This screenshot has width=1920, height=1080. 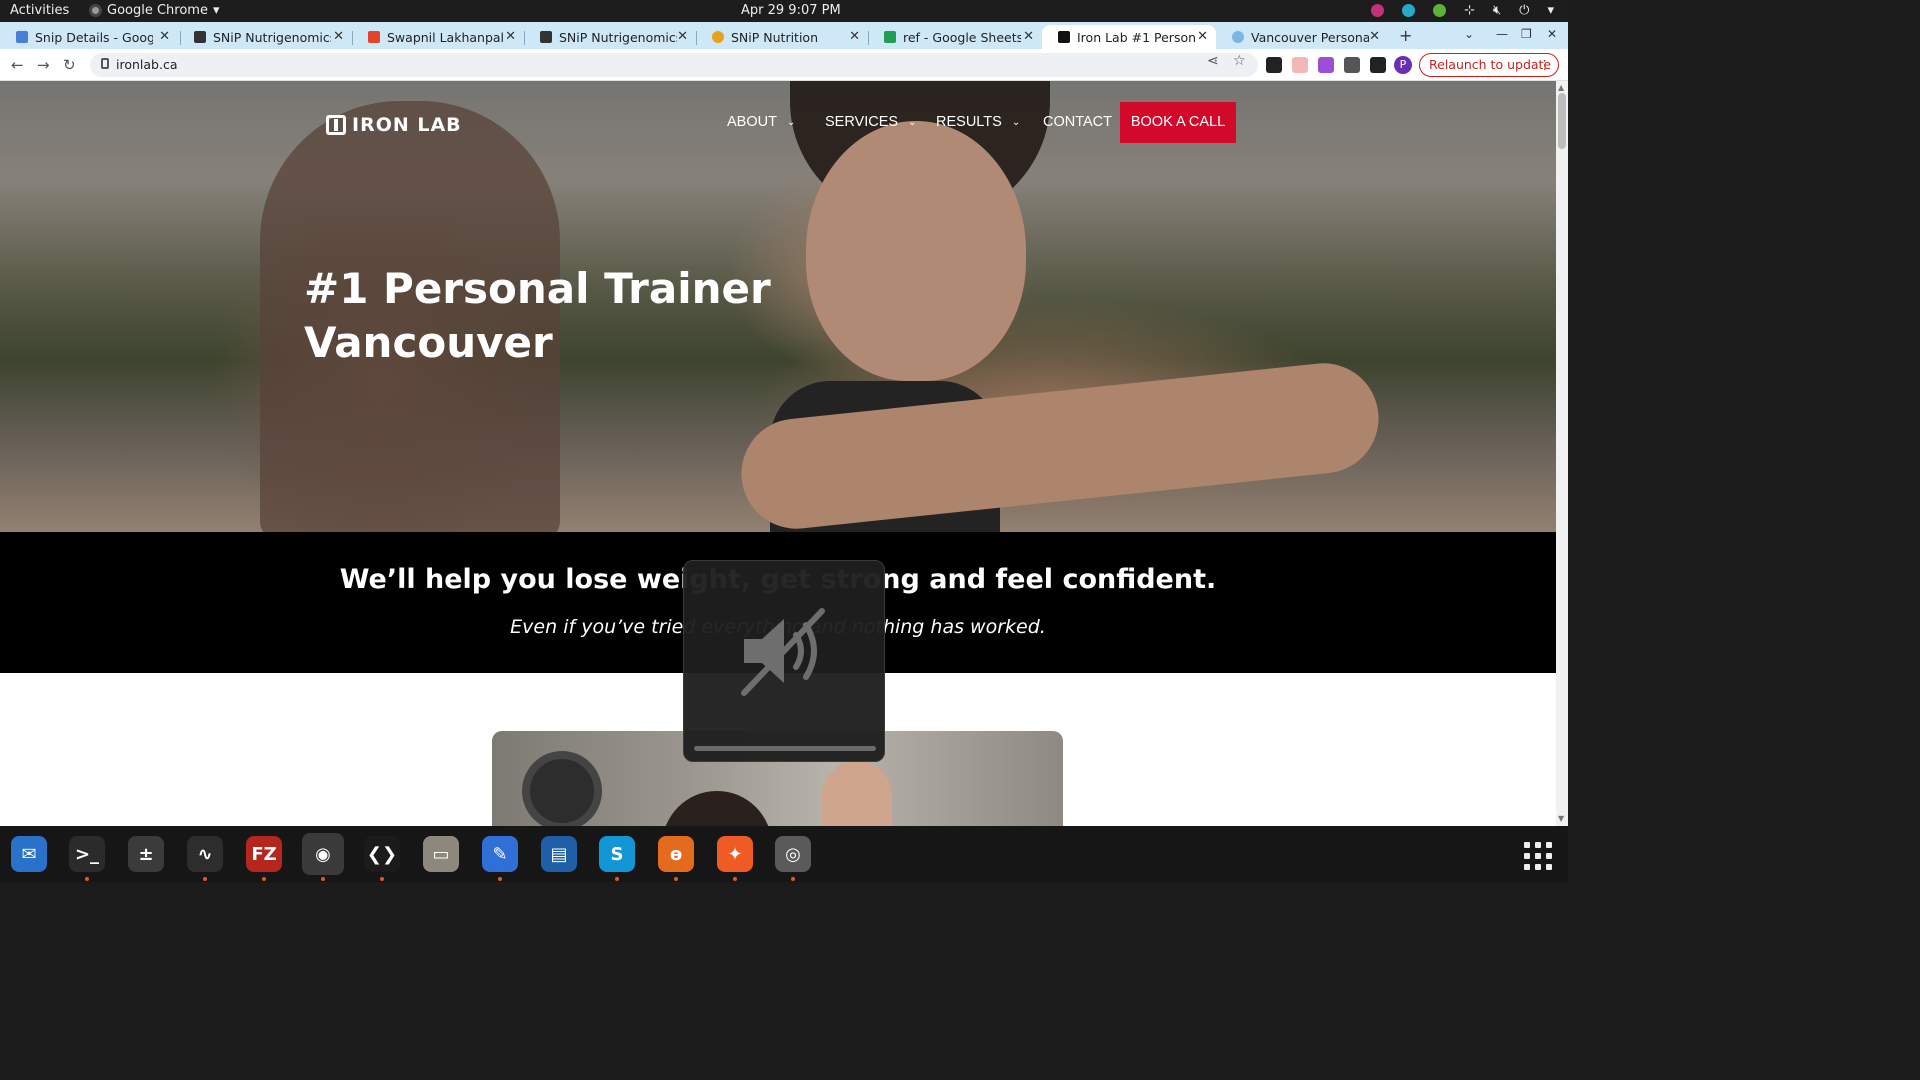 I want to click on system-tray: ⊹ 🔇︎ ⏻ ▾, so click(x=1462, y=10).